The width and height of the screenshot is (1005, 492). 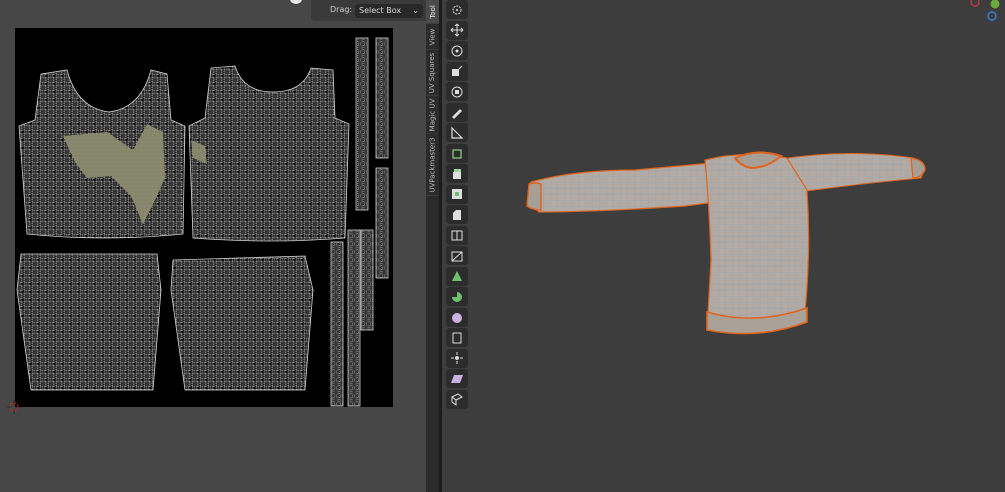 I want to click on drag-label: Drag:, so click(x=341, y=9).